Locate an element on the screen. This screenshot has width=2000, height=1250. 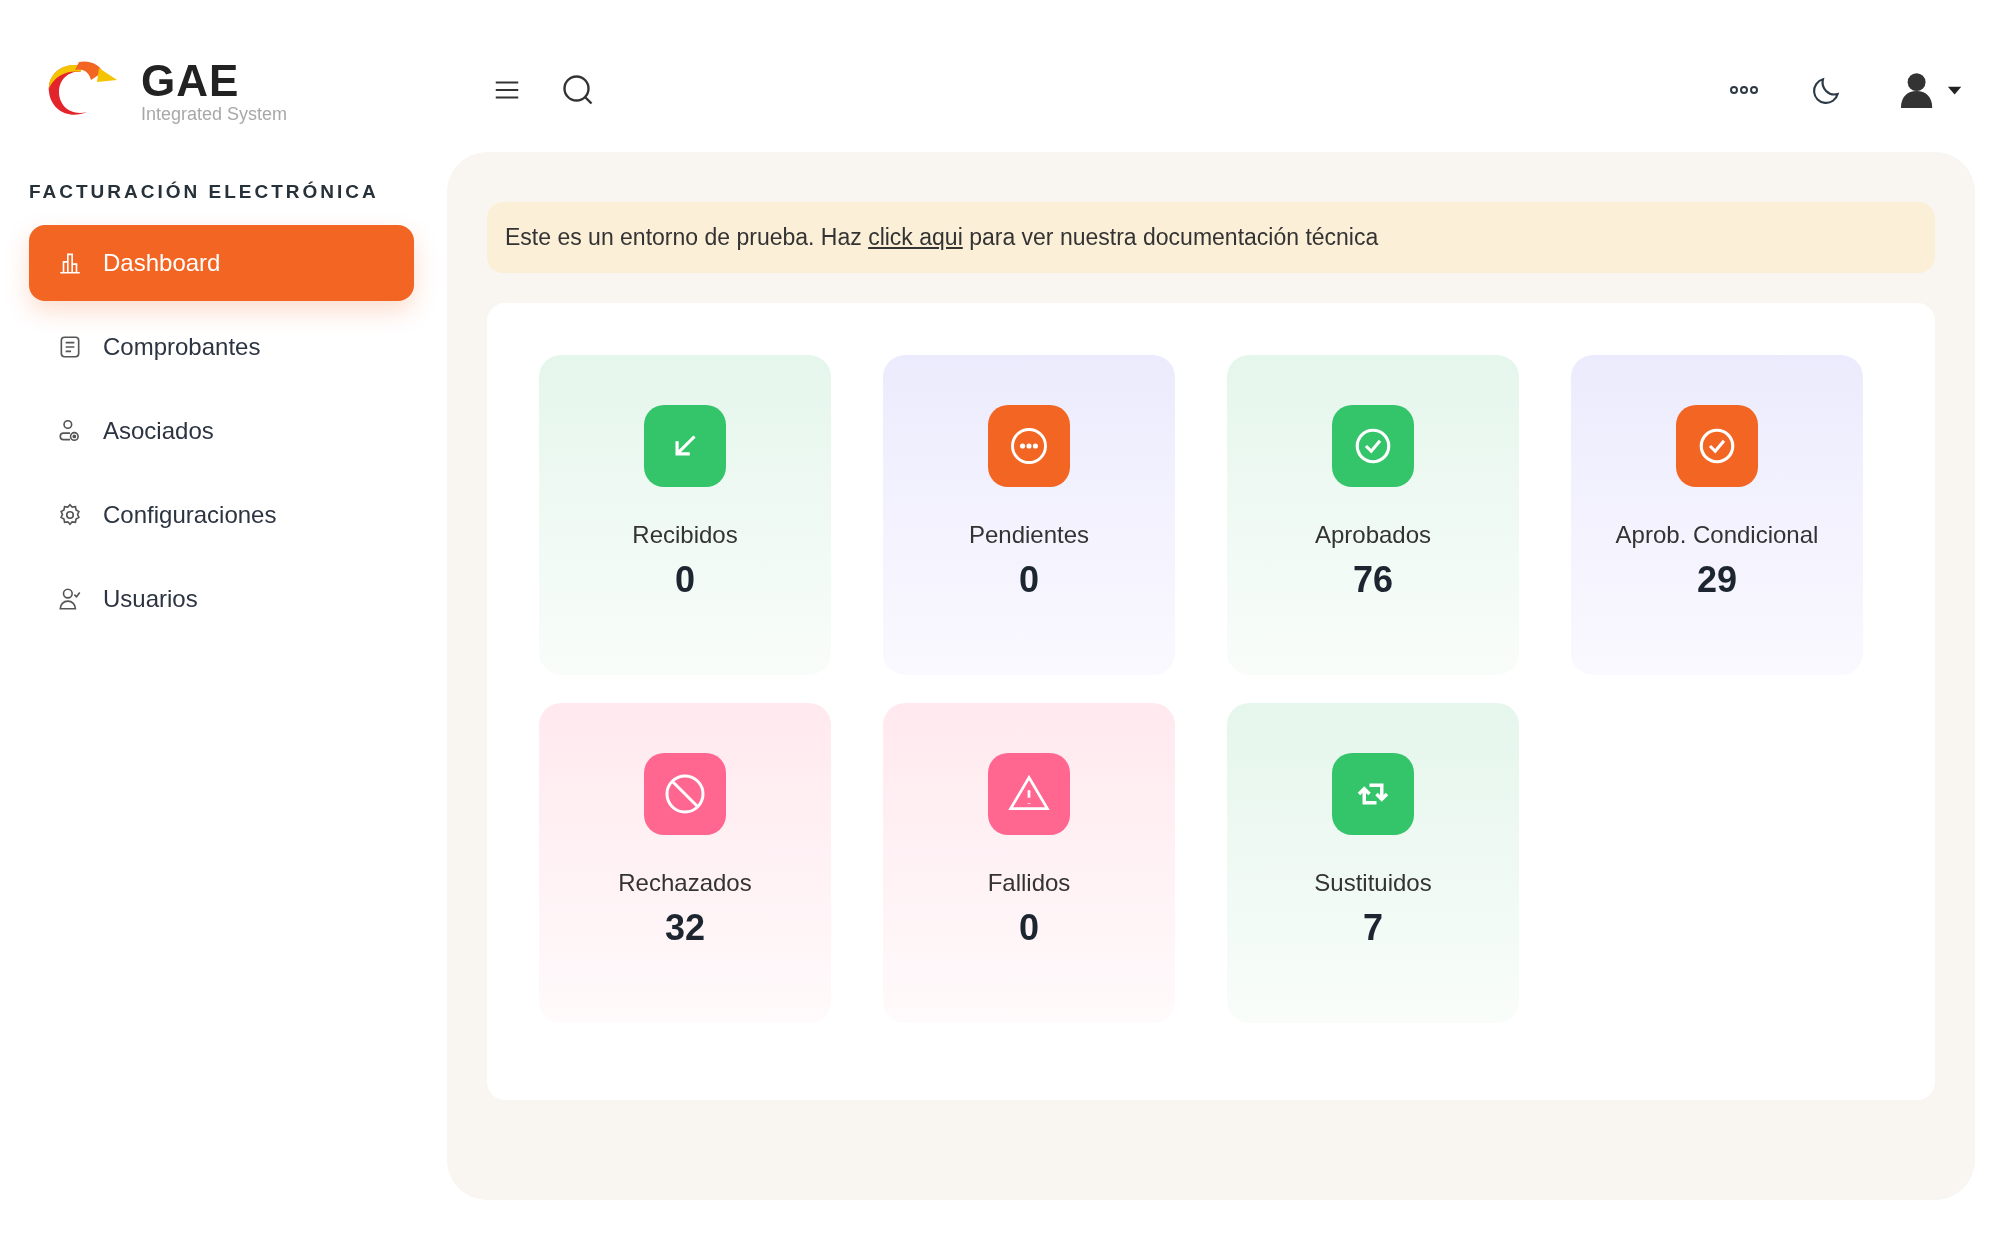
stat-label: Sustituidos is located at coordinates (1373, 883).